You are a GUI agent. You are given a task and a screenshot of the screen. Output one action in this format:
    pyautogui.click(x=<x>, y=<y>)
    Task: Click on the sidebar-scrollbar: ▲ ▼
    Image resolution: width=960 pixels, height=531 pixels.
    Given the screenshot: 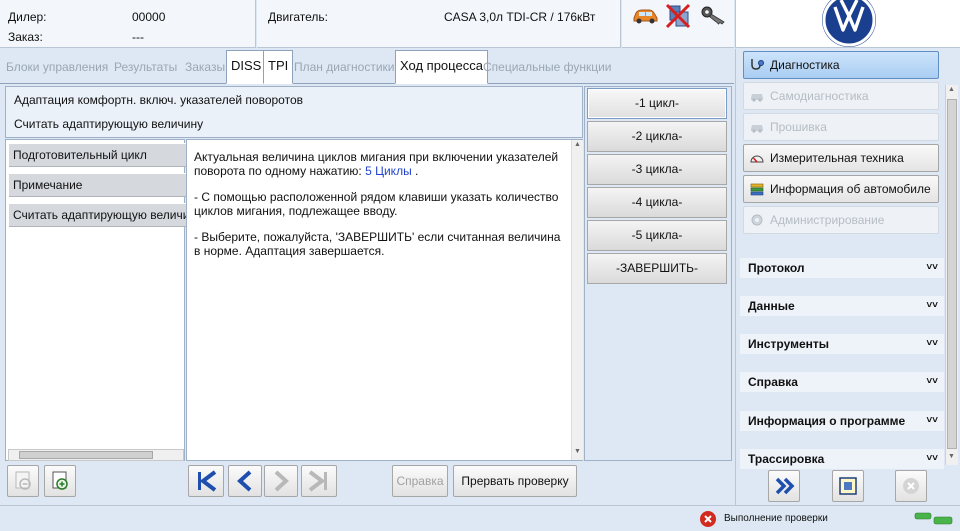 What is the action you would take?
    pyautogui.click(x=951, y=275)
    